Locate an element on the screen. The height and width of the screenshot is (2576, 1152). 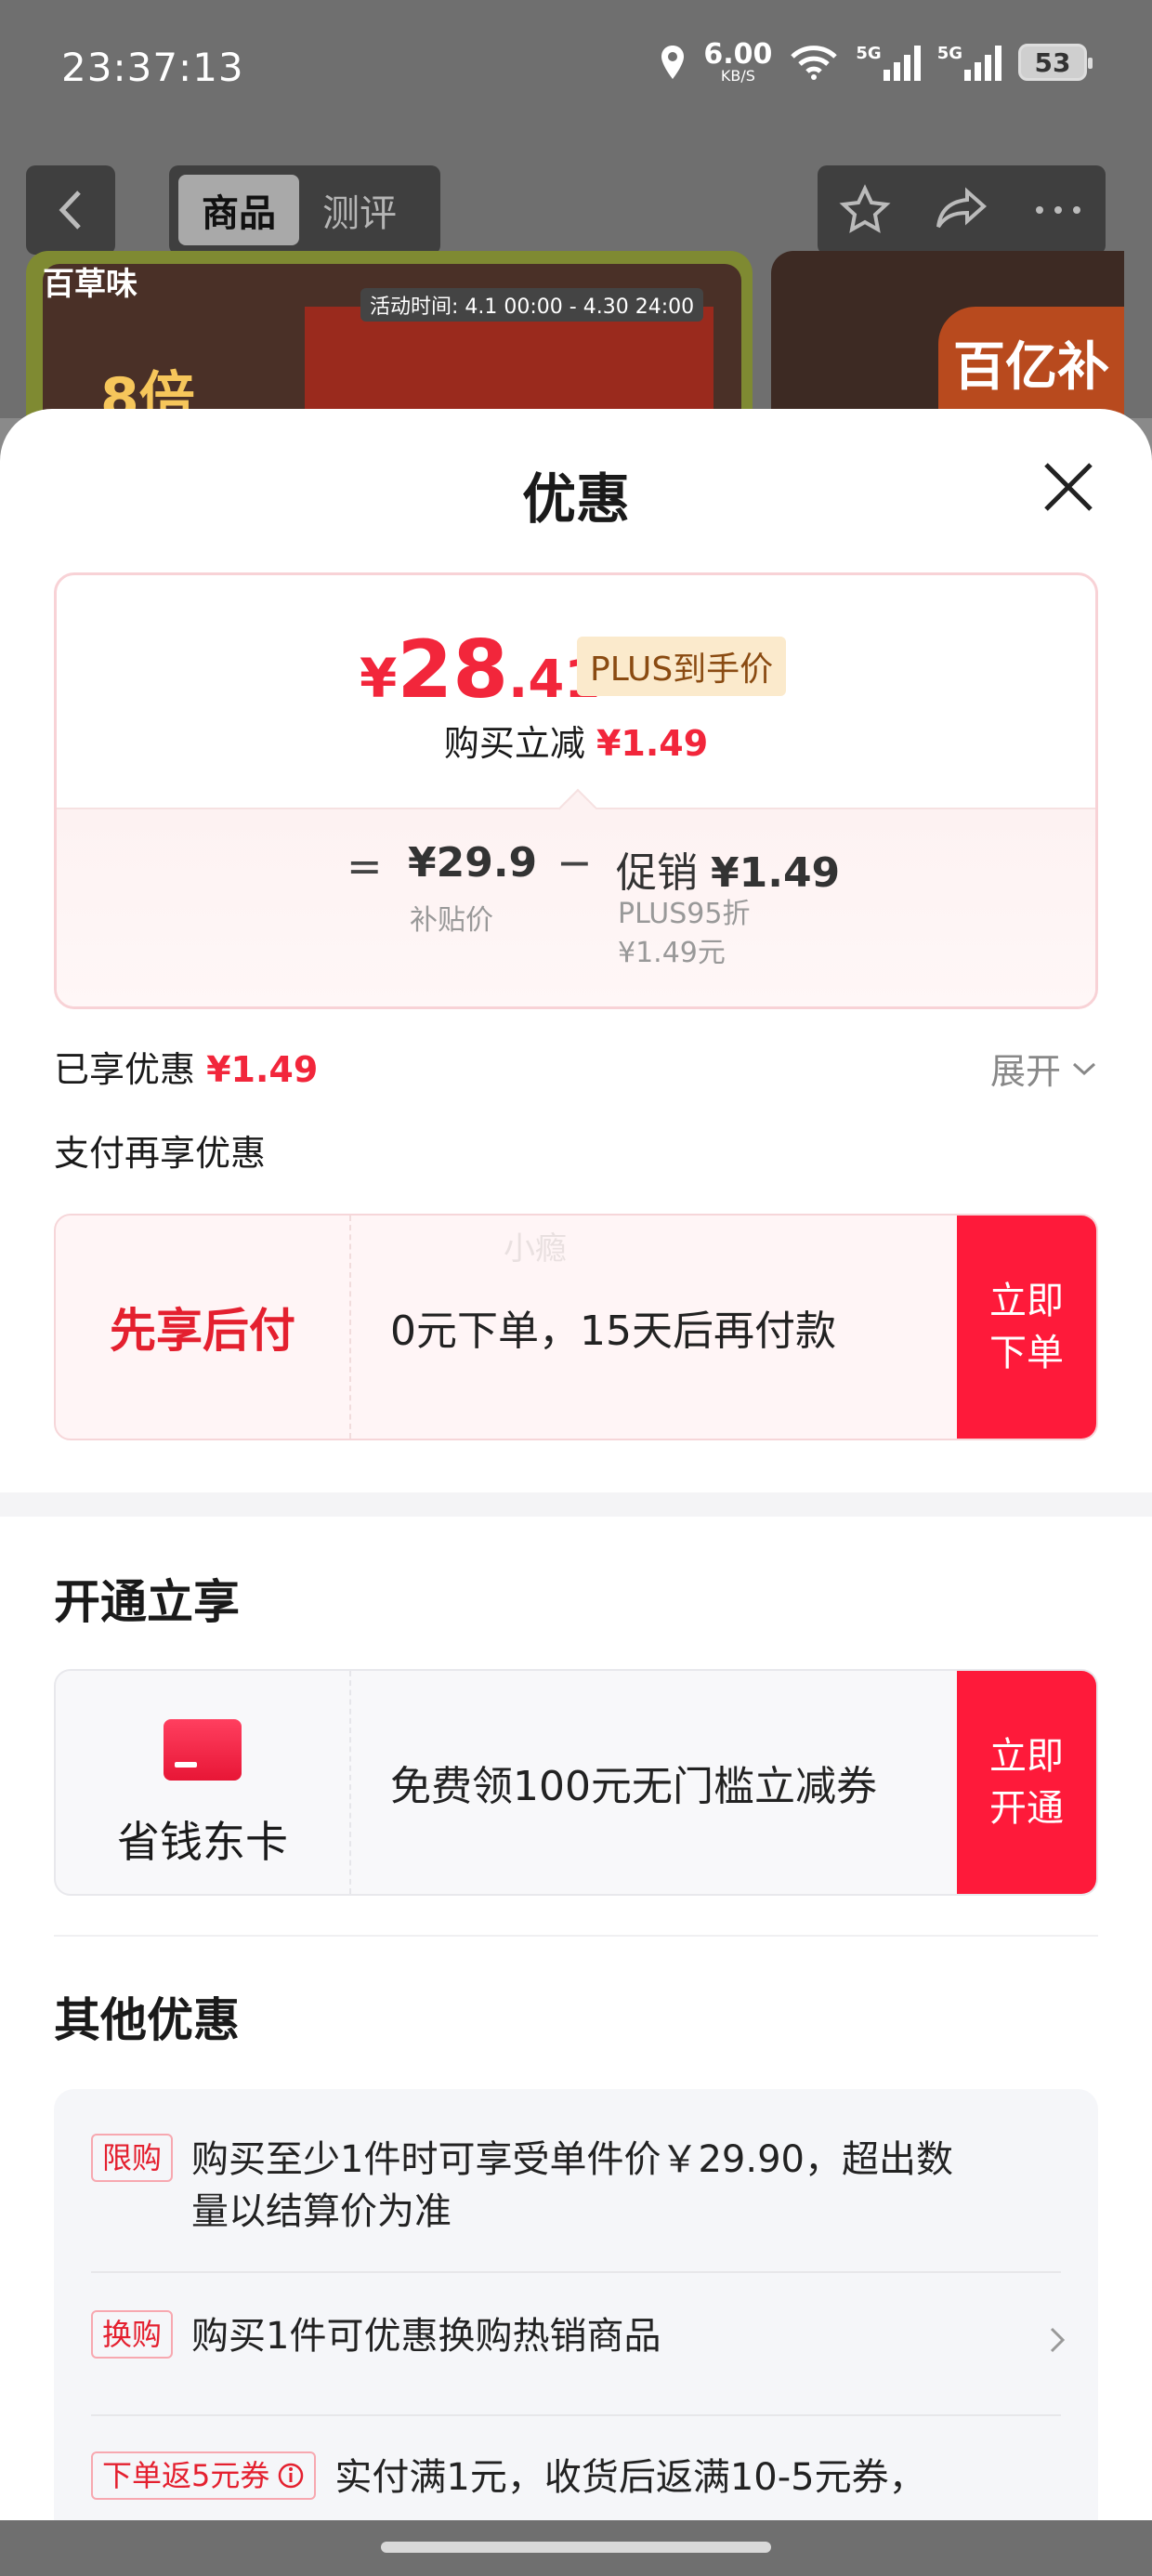
chevron-down-icon is located at coordinates (1084, 1068).